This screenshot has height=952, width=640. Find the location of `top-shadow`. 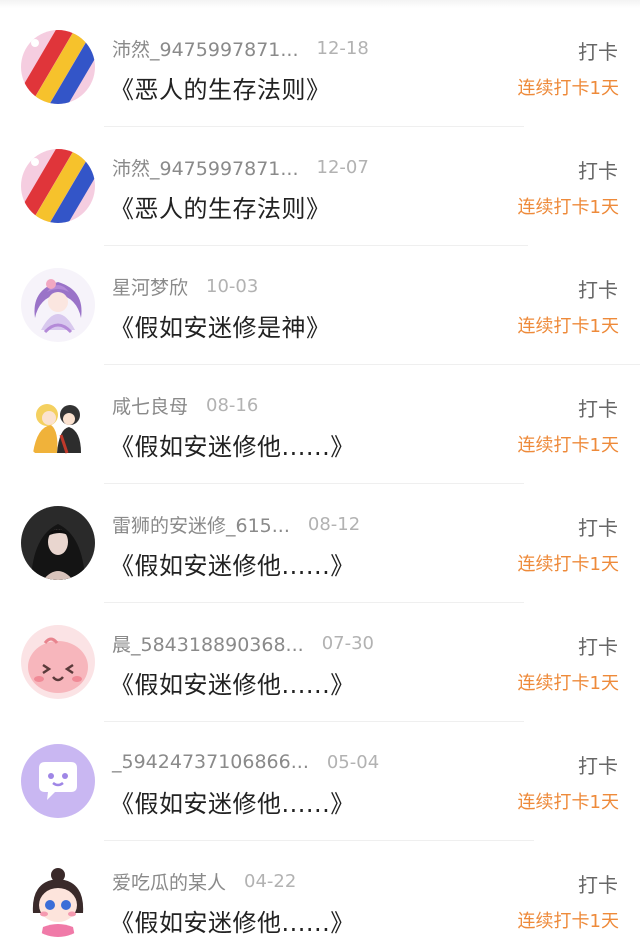

top-shadow is located at coordinates (320, 4).